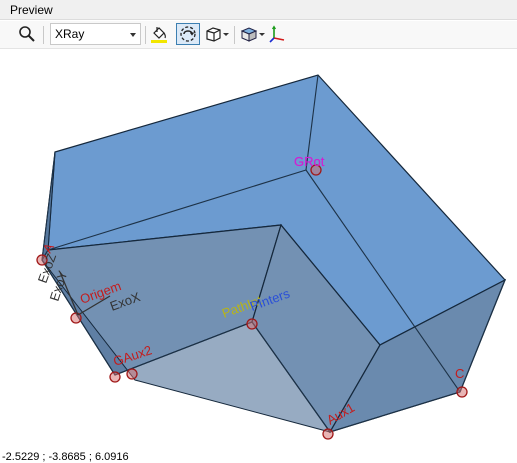 Image resolution: width=517 pixels, height=463 pixels. Describe the element at coordinates (70, 34) in the screenshot. I see `render-mode-value: XRay` at that location.